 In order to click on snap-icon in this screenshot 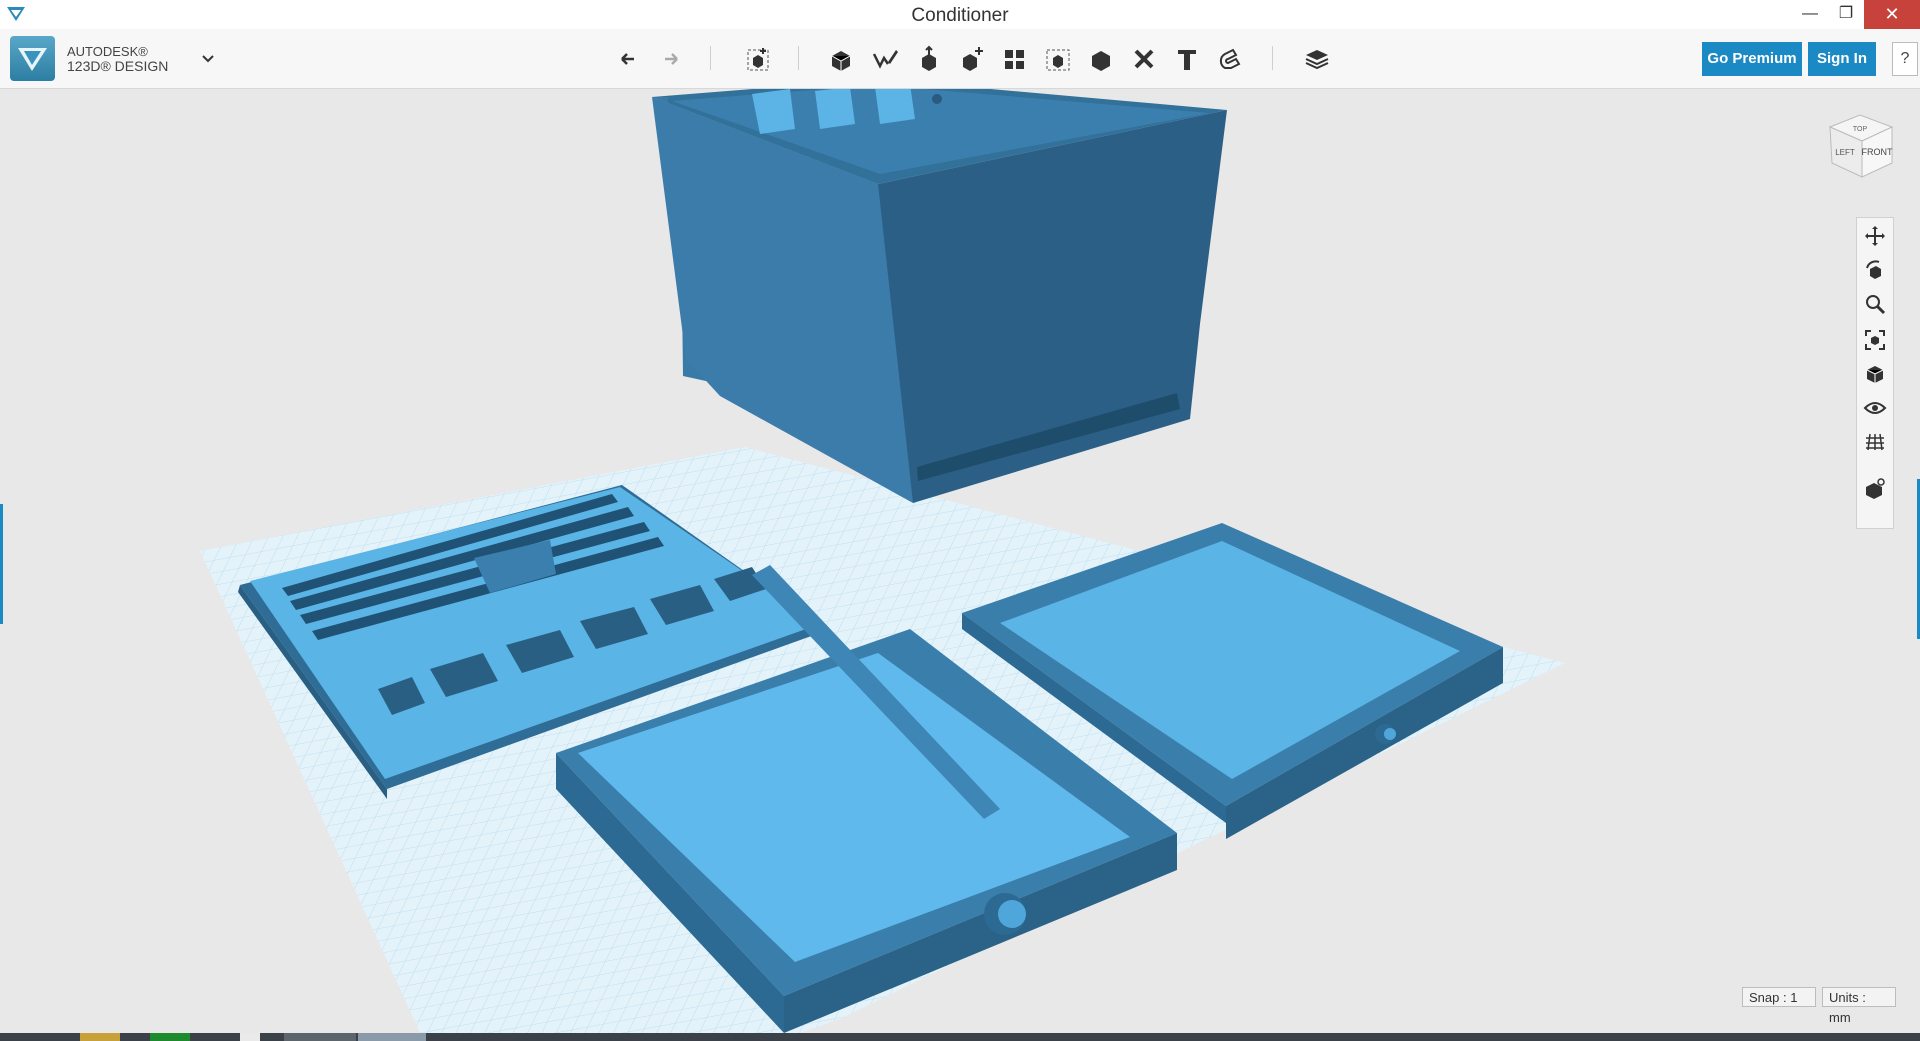, I will do `click(1230, 59)`.